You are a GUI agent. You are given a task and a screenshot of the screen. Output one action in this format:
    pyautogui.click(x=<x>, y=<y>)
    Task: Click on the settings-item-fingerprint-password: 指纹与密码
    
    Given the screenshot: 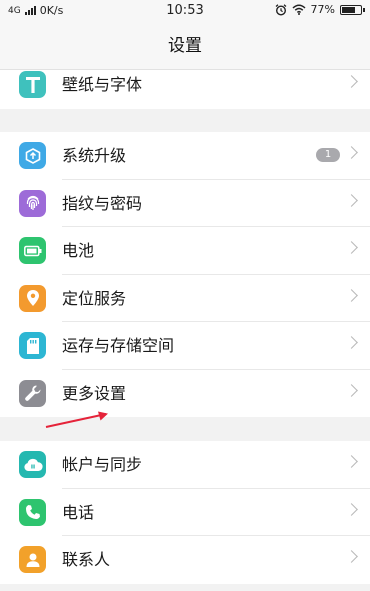 What is the action you would take?
    pyautogui.click(x=185, y=203)
    